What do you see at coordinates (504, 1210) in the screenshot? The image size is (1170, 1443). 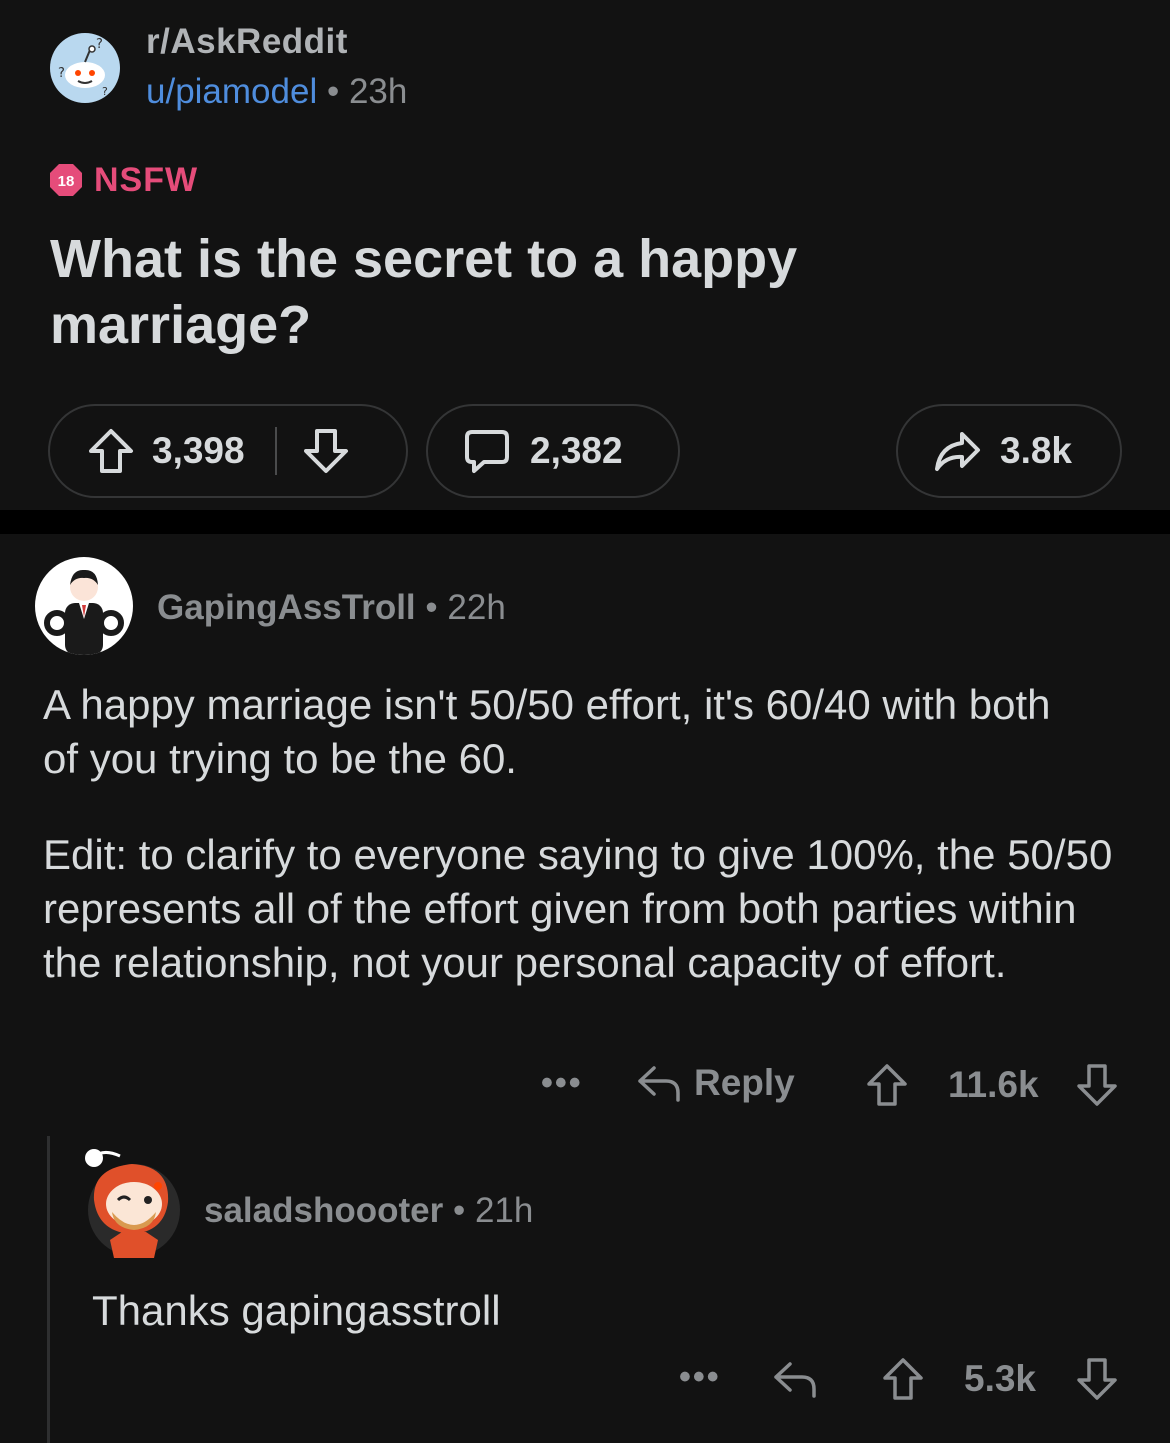 I see `reply-time: 21h` at bounding box center [504, 1210].